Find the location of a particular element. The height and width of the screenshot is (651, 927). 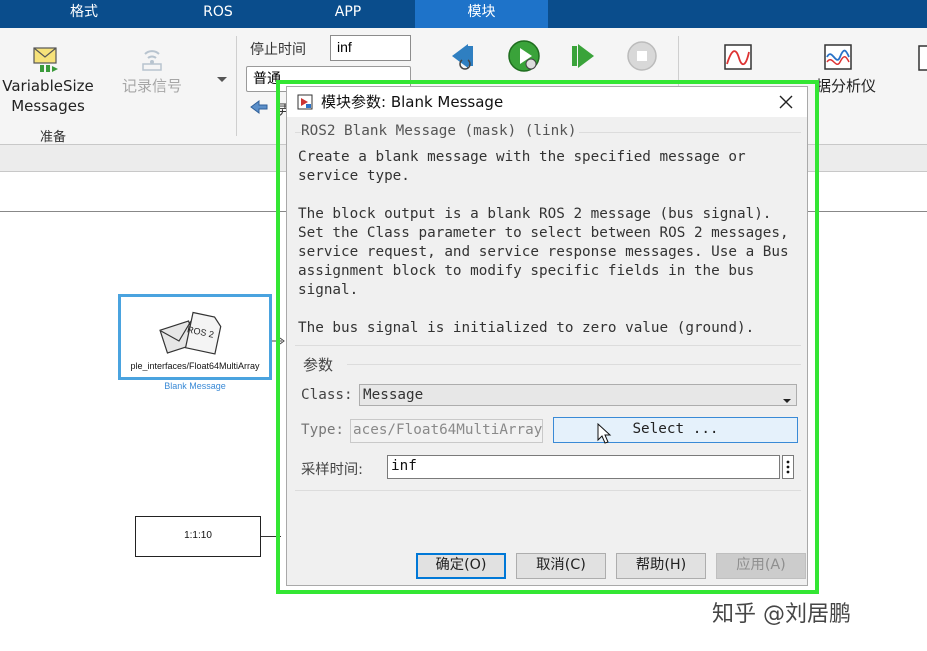

counter-block-text: 1:1:10 is located at coordinates (198, 535).